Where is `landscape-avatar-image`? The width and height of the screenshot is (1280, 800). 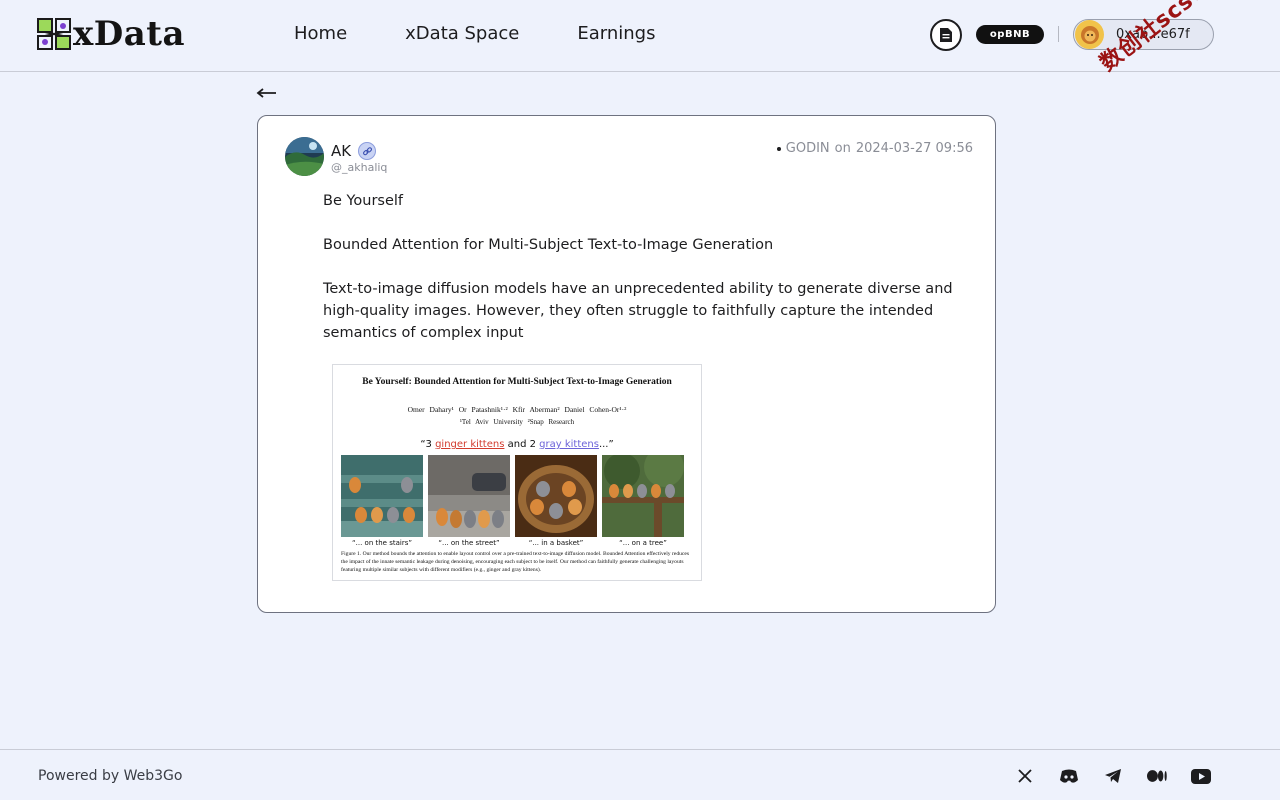 landscape-avatar-image is located at coordinates (304, 156).